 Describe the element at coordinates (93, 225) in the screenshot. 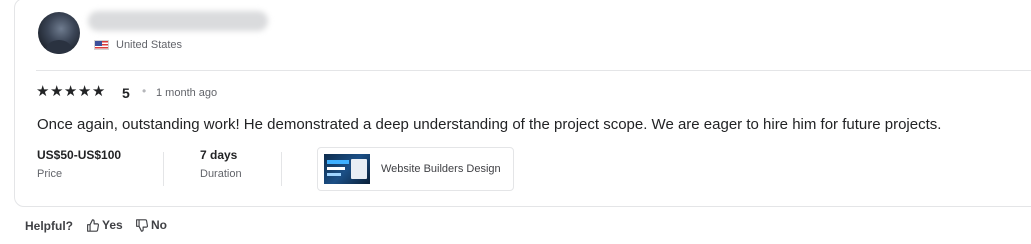

I see `thumbs-up-icon` at that location.